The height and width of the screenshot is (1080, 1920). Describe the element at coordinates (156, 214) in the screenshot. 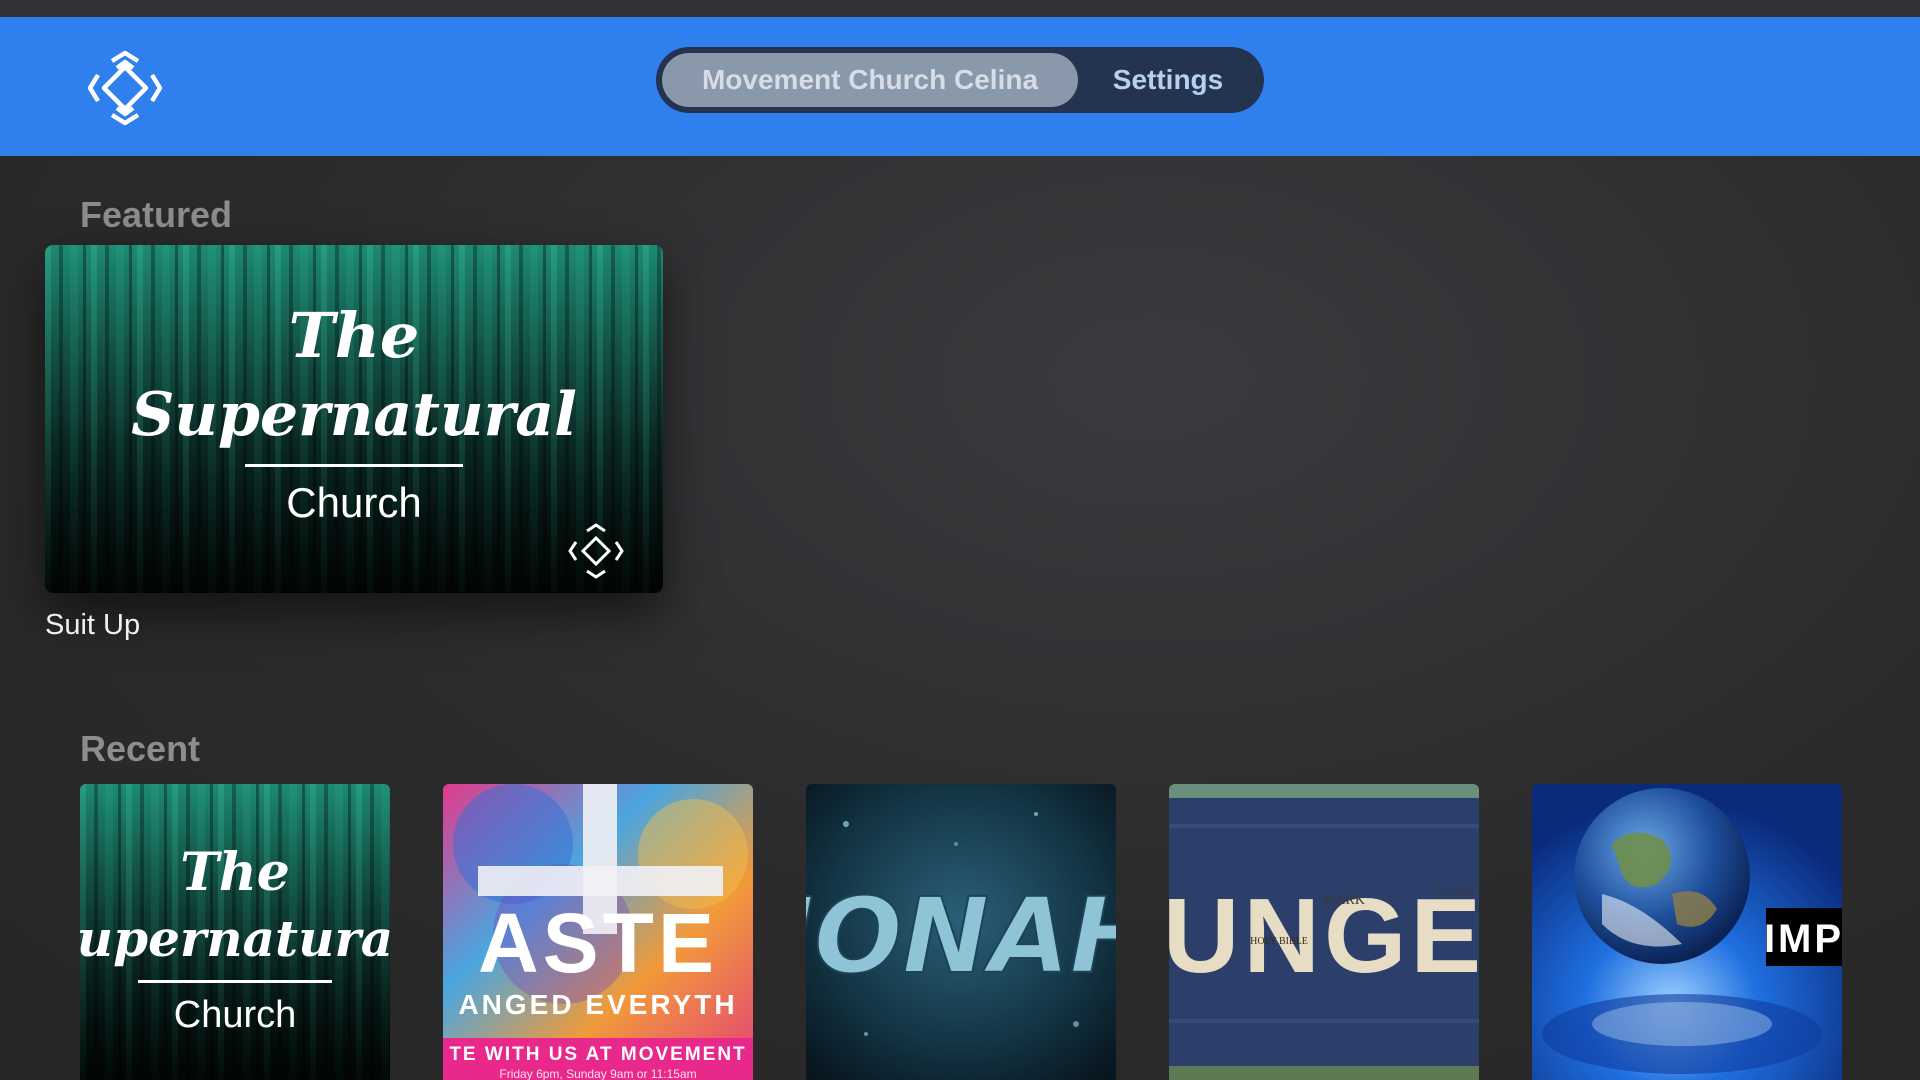

I see `featured-section-title: Featured` at that location.